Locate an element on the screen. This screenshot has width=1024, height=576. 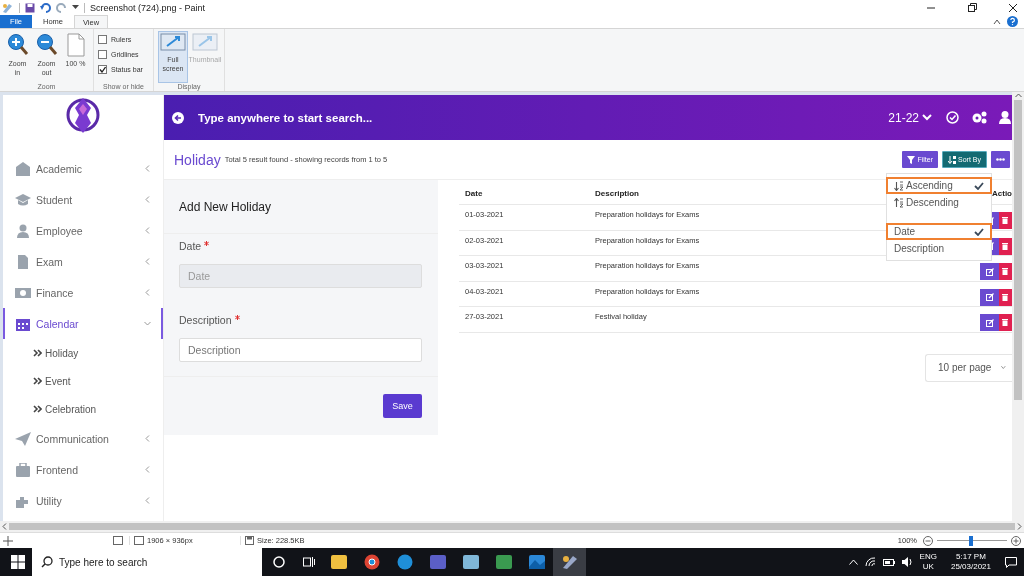
sort-menu-item: Description is located at coordinates (939, 248).